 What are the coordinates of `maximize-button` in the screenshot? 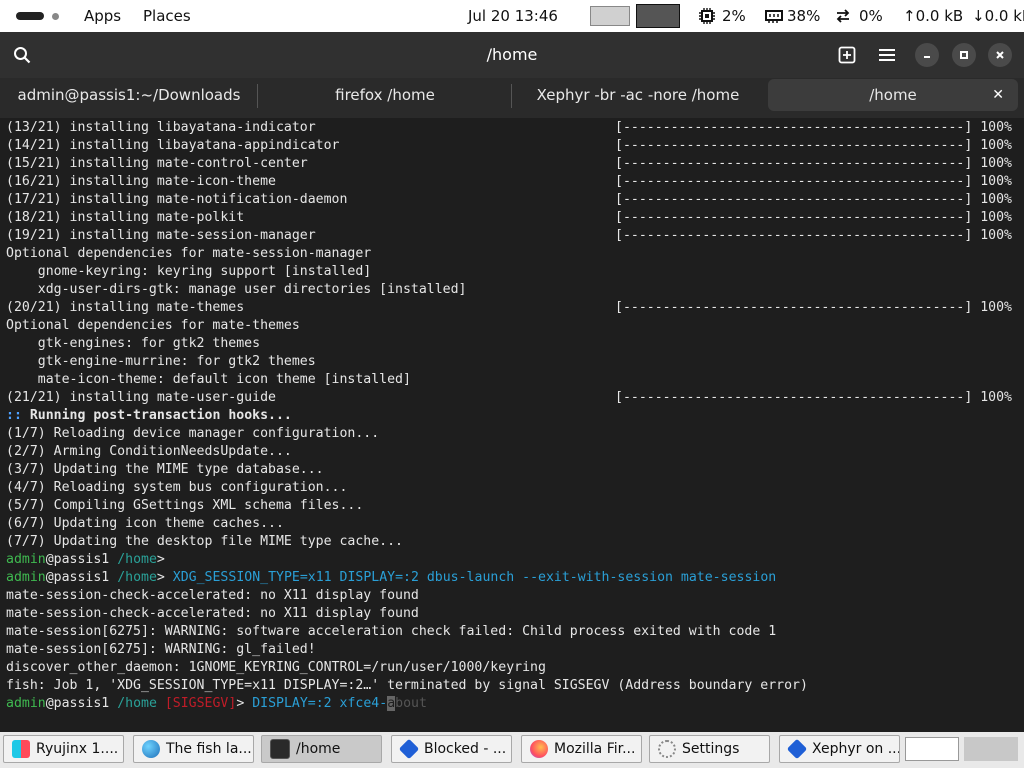 It's located at (964, 55).